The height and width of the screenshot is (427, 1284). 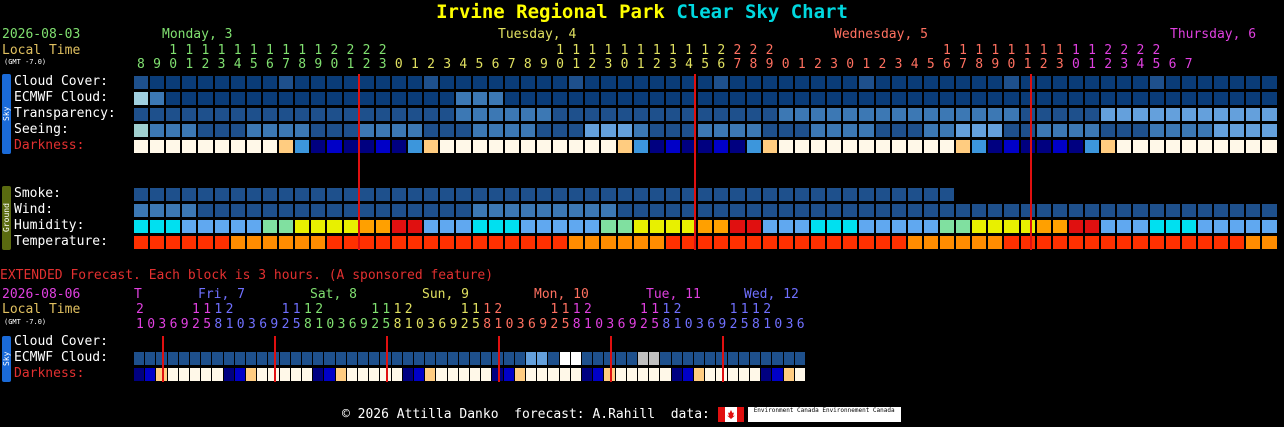 What do you see at coordinates (49, 225) in the screenshot?
I see `ground-label-2: Humidity:` at bounding box center [49, 225].